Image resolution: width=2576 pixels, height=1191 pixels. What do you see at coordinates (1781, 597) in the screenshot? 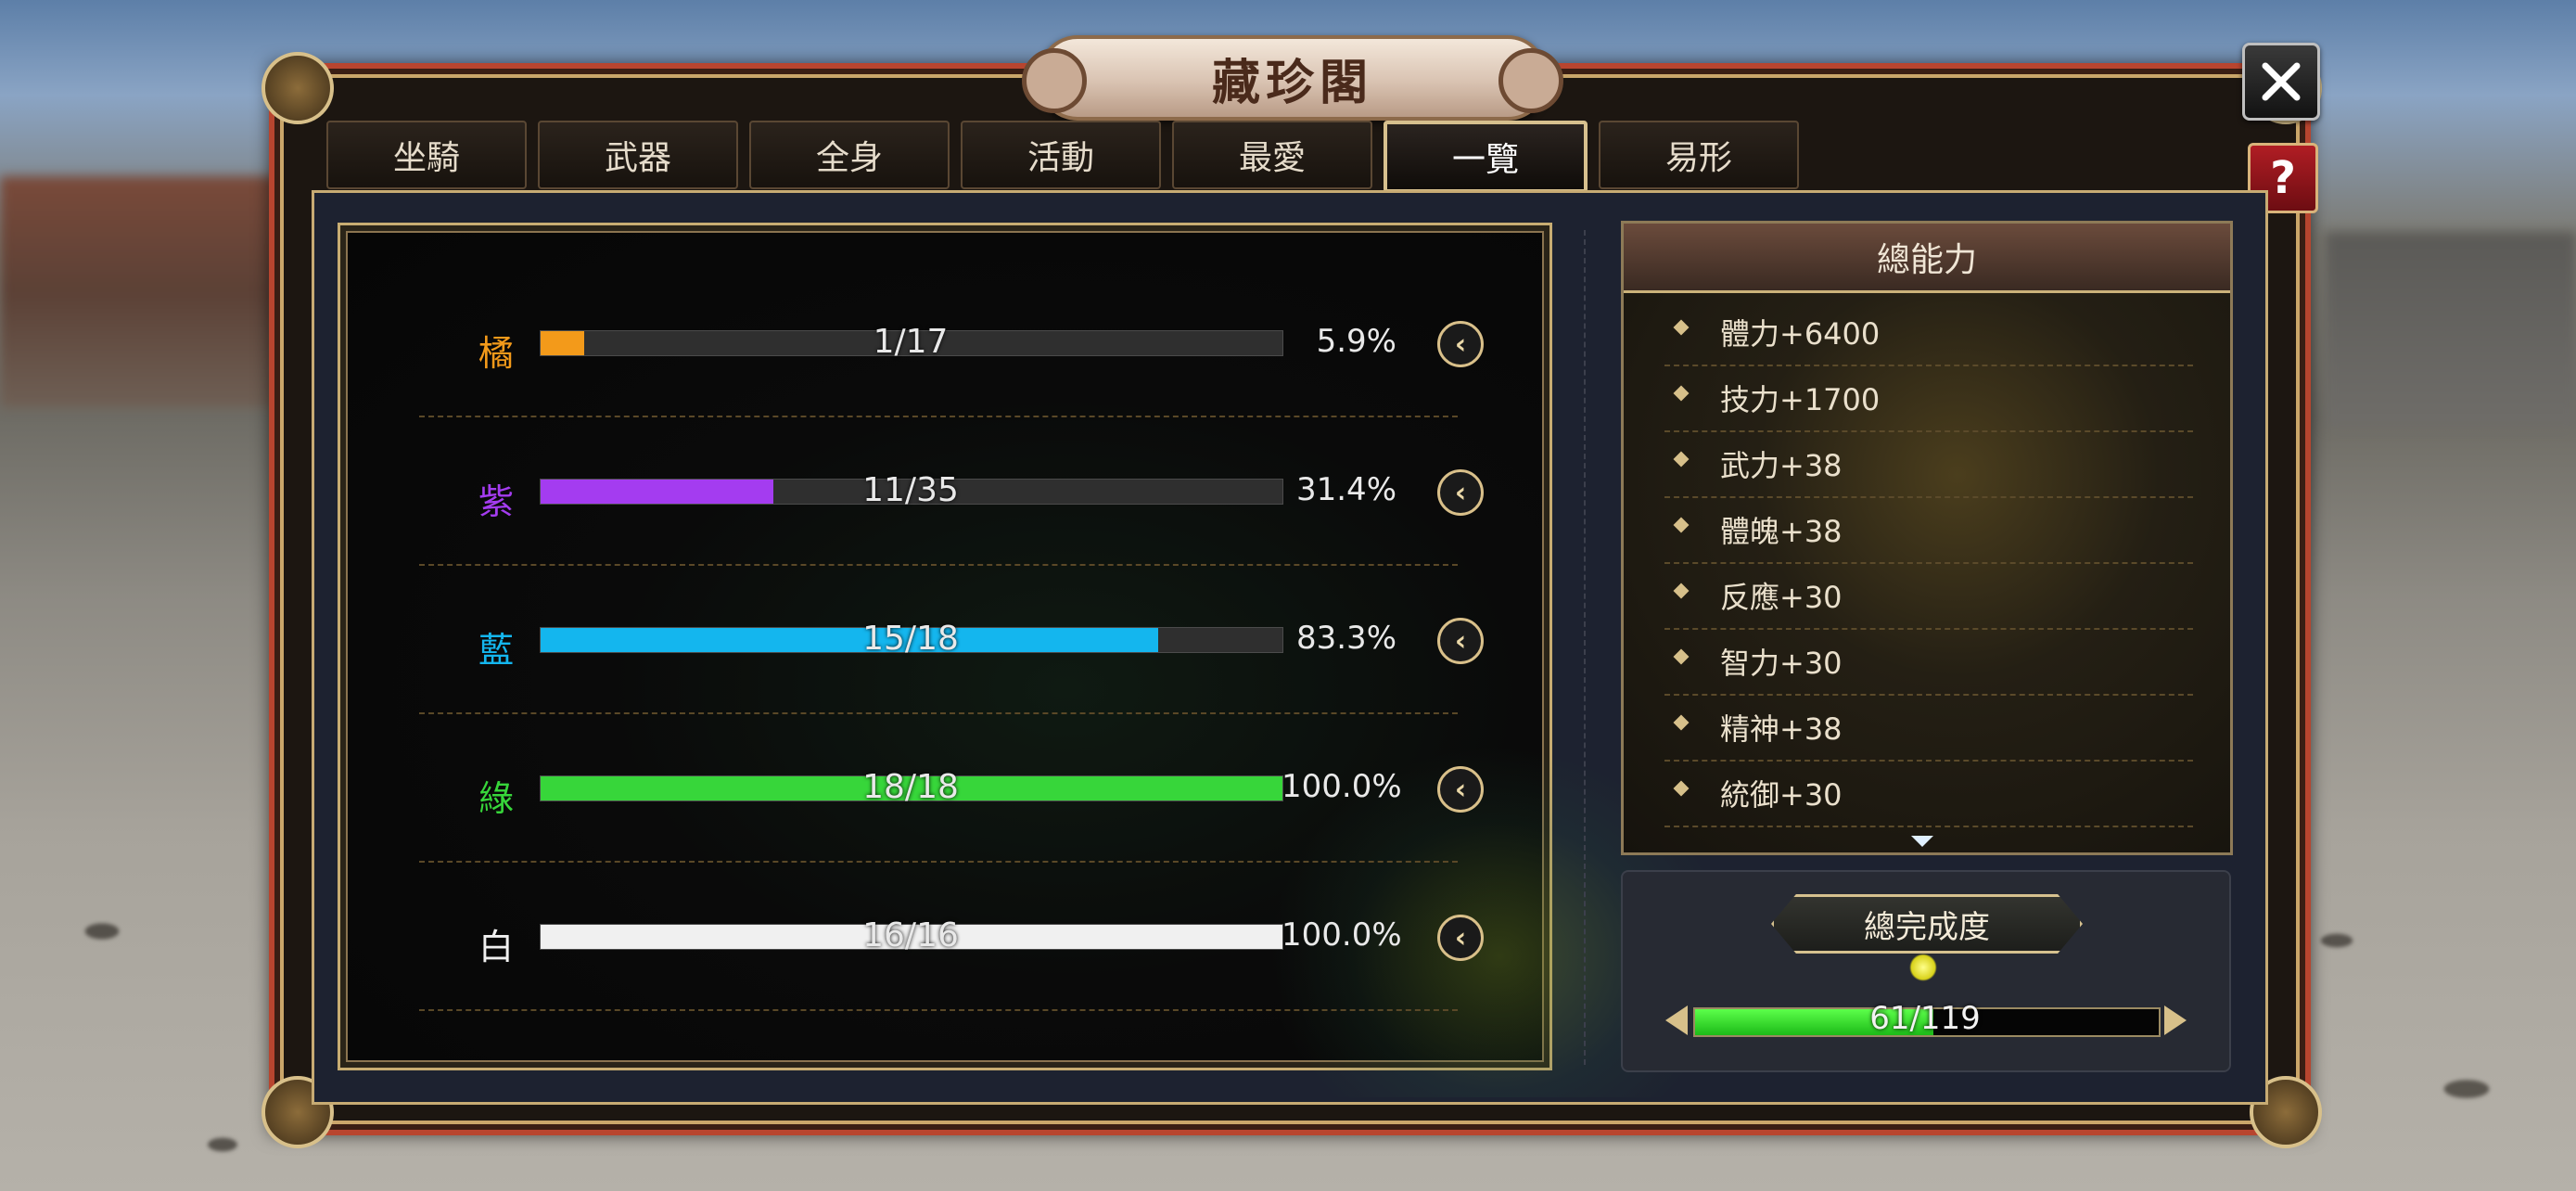
I see `stat-text: 反應+30` at bounding box center [1781, 597].